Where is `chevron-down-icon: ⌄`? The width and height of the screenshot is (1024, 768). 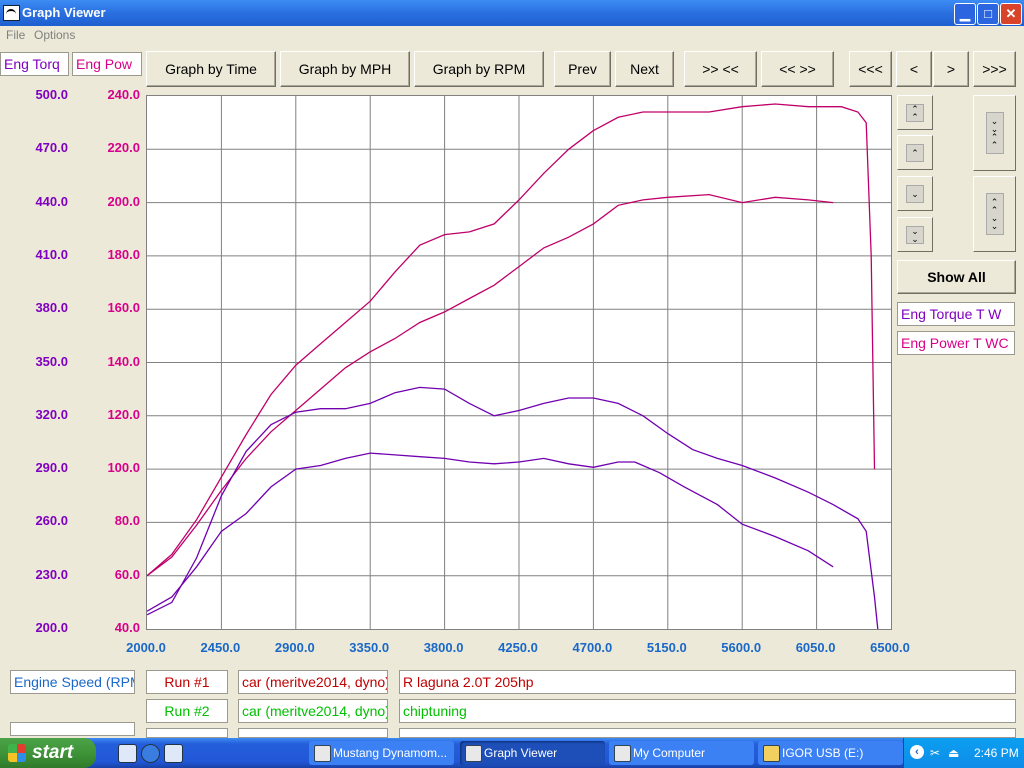 chevron-down-icon: ⌄ is located at coordinates (915, 193).